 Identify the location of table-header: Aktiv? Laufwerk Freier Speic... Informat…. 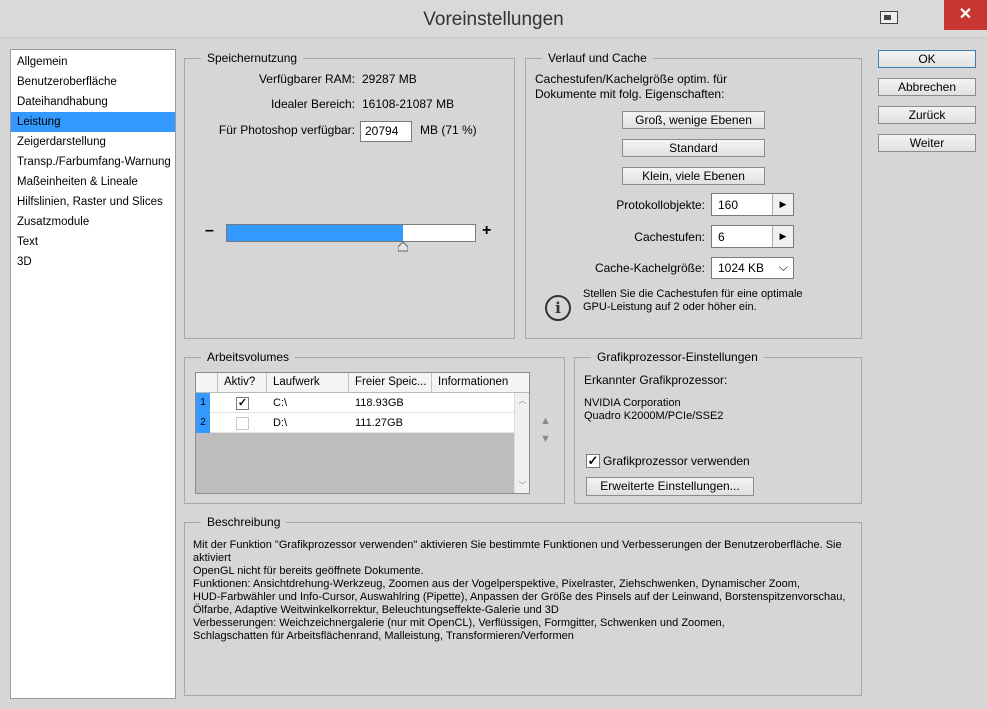
(362, 383).